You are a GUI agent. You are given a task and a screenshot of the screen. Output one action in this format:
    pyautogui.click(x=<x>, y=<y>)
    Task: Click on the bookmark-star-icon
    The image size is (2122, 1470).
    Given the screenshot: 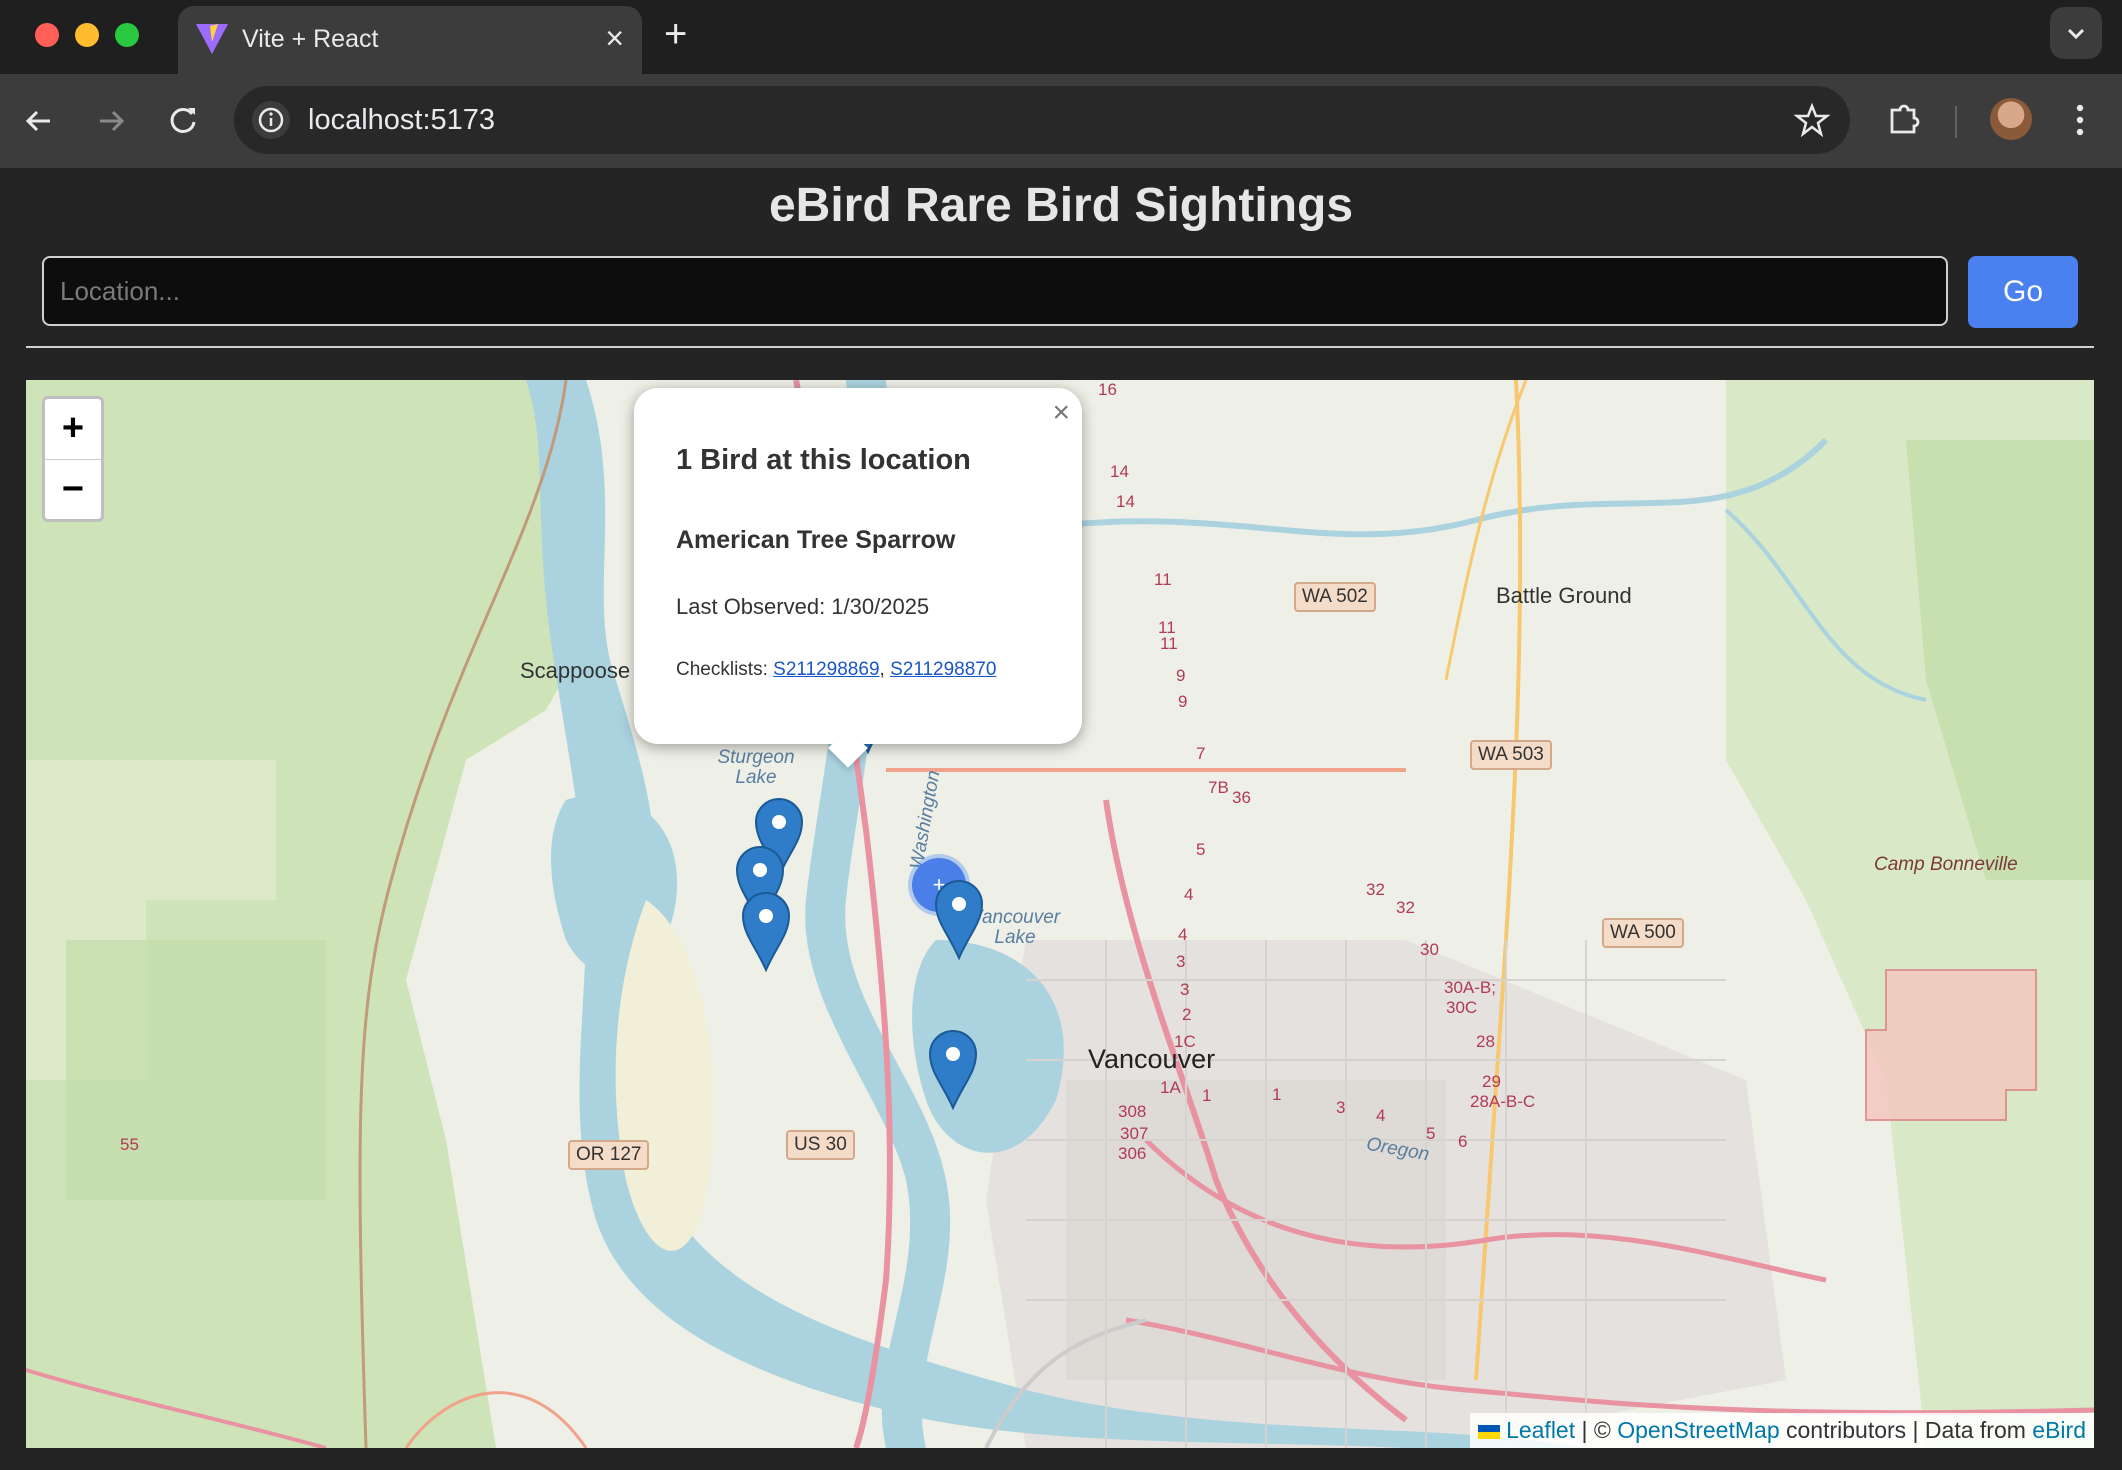 What is the action you would take?
    pyautogui.click(x=1812, y=120)
    